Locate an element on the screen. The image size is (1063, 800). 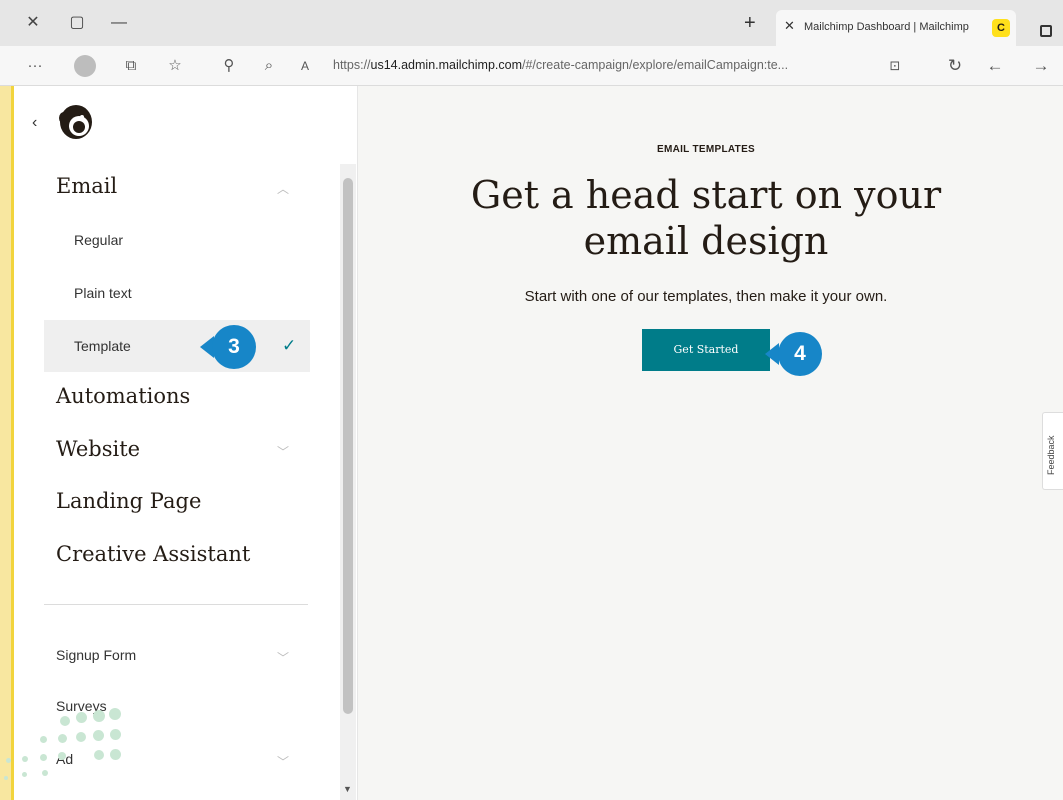
sidebar-item-website: Website is located at coordinates (98, 449).